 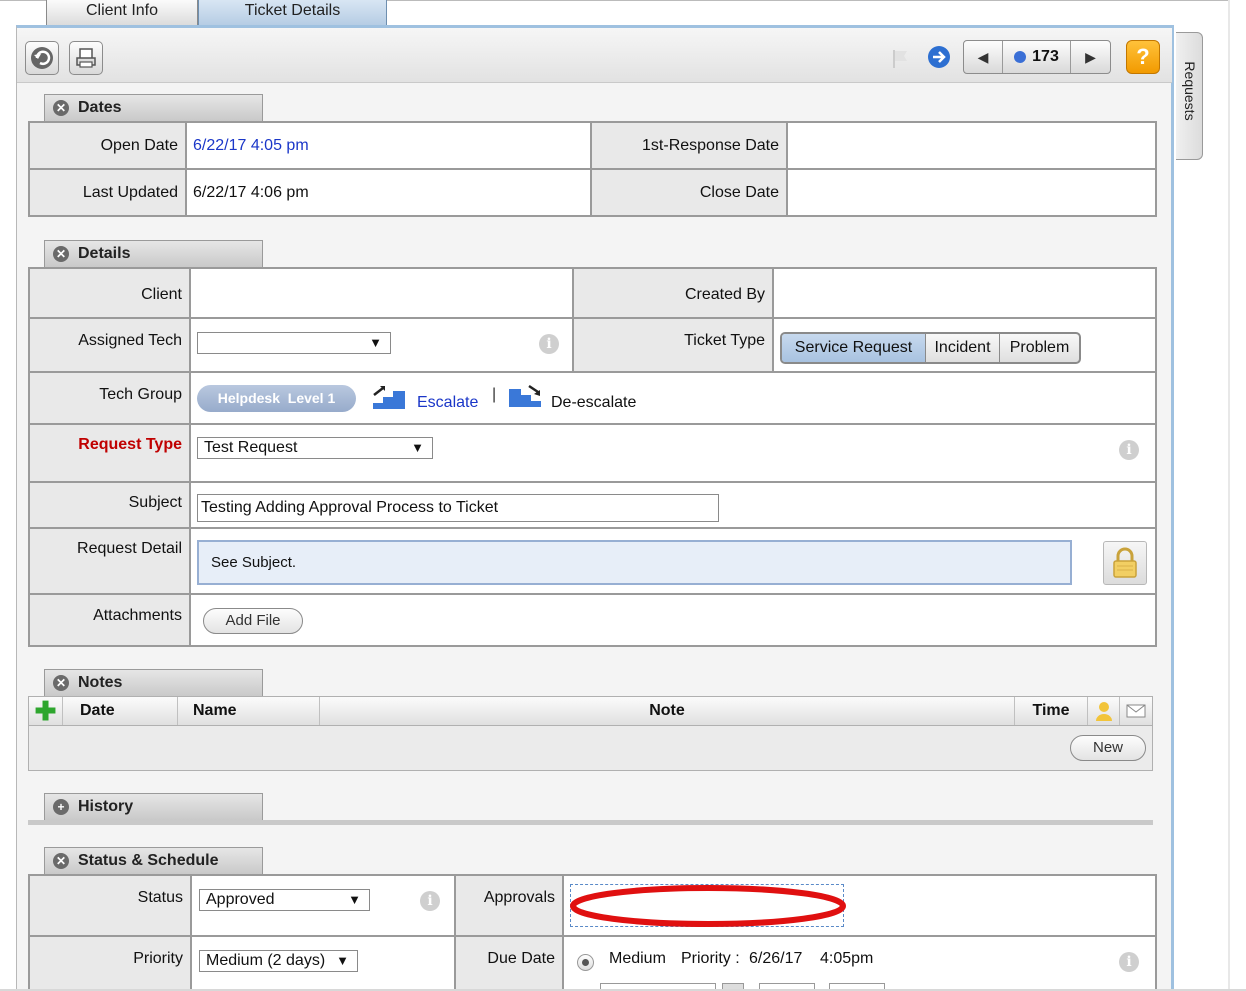 What do you see at coordinates (278, 961) in the screenshot?
I see `priority-select: Medium (2 days) ▼` at bounding box center [278, 961].